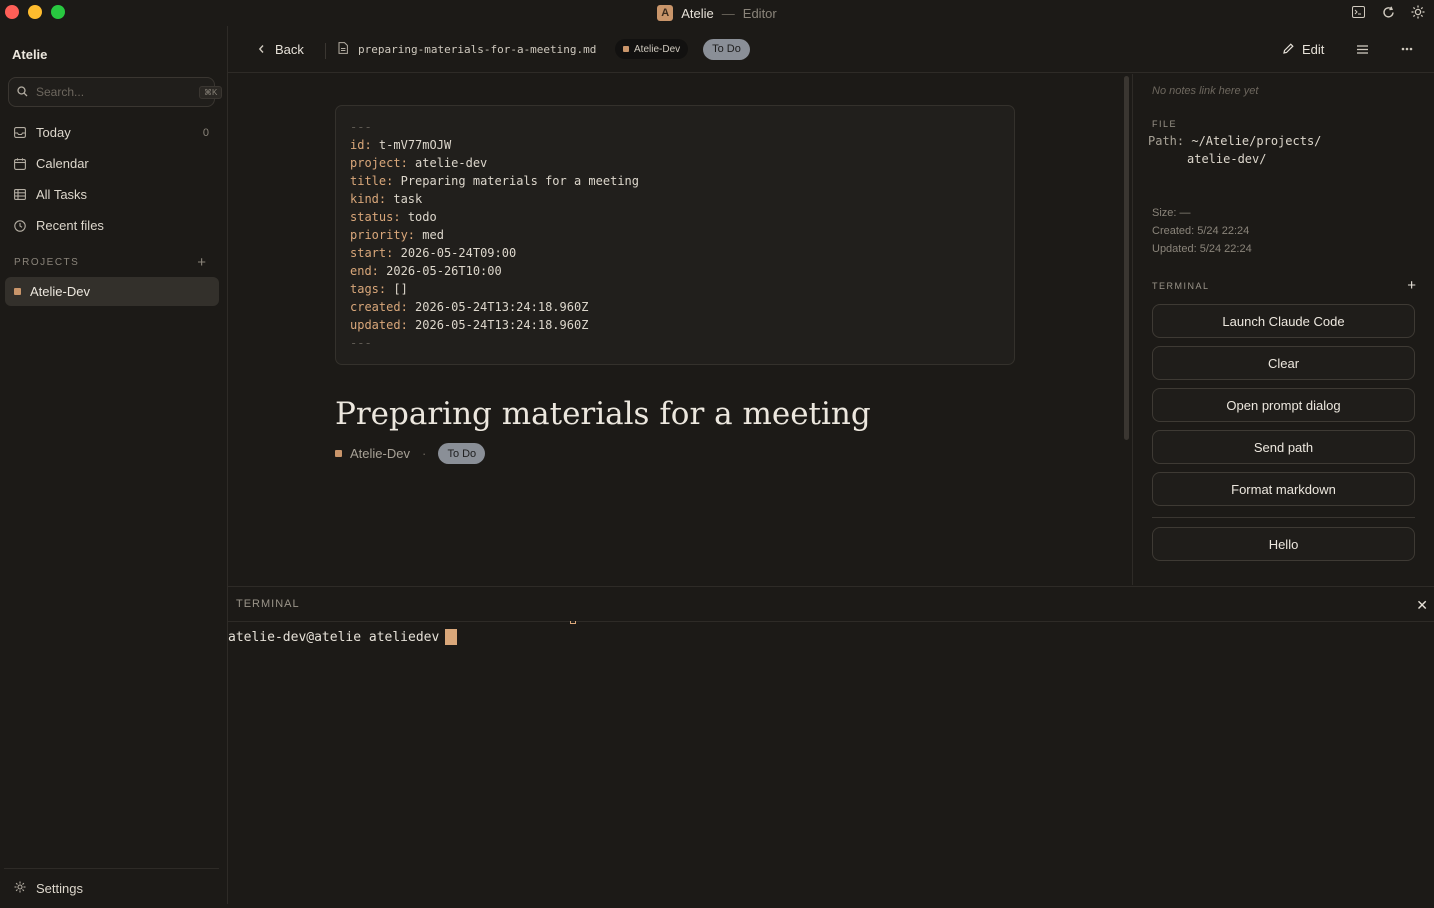  I want to click on terminal-header: TERMINAL, so click(831, 604).